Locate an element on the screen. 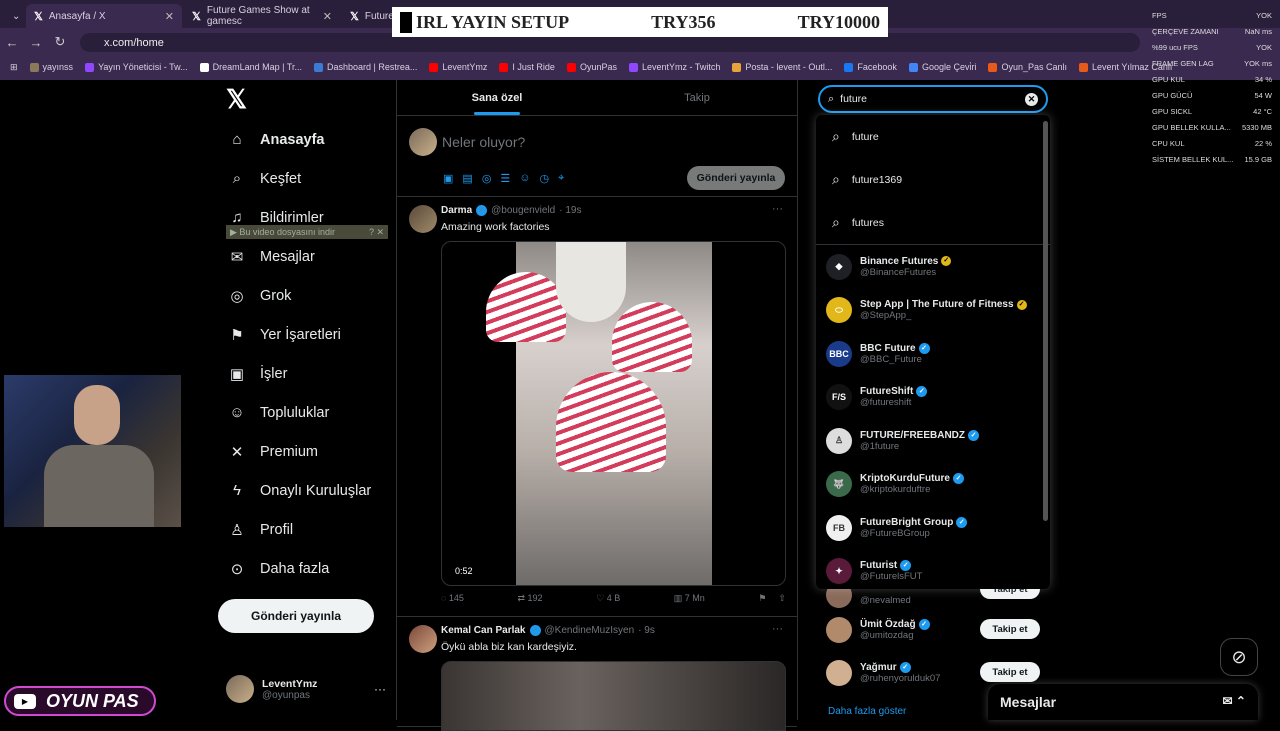 Image resolution: width=1280 pixels, height=731 pixels. verified-badge-icon: ✓ is located at coordinates (924, 348).